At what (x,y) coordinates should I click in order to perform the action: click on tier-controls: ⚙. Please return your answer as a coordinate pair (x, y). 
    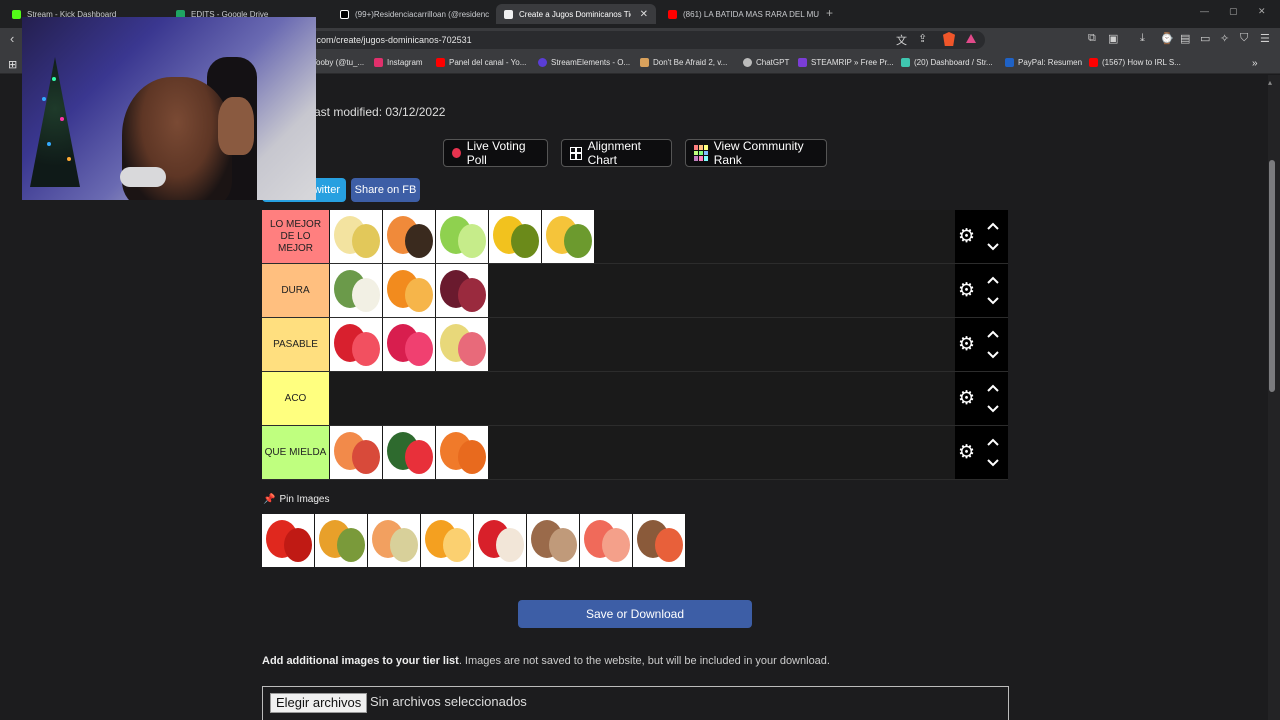
    Looking at the image, I should click on (981, 452).